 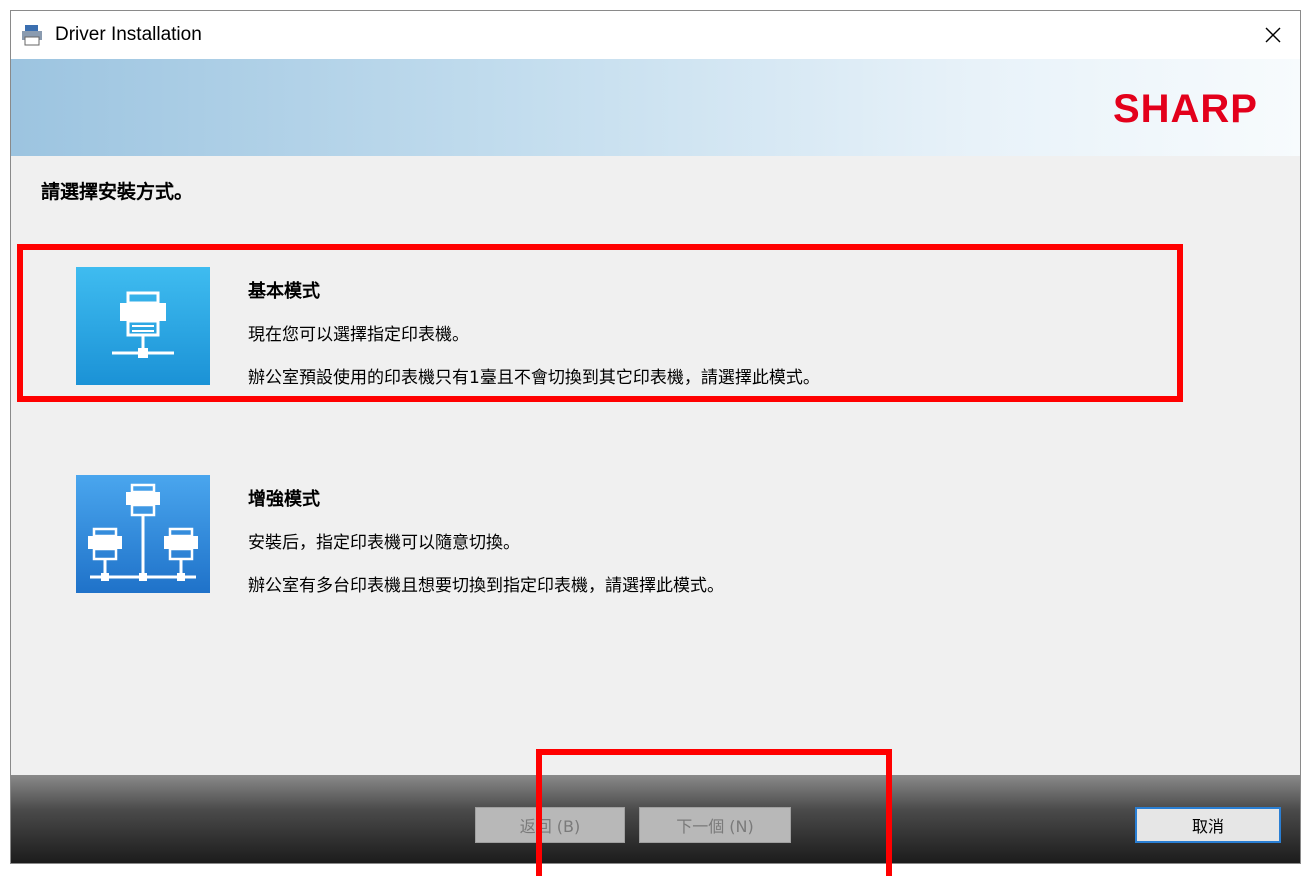 What do you see at coordinates (143, 326) in the screenshot?
I see `single-printer-icon` at bounding box center [143, 326].